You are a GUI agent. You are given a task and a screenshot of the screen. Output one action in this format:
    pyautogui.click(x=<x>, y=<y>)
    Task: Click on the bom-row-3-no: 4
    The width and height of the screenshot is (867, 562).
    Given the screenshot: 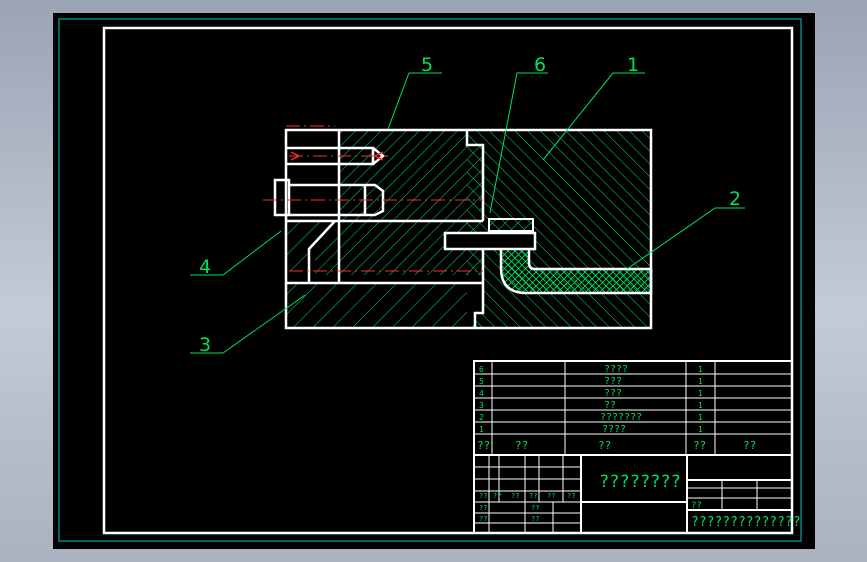 What is the action you would take?
    pyautogui.click(x=481, y=393)
    